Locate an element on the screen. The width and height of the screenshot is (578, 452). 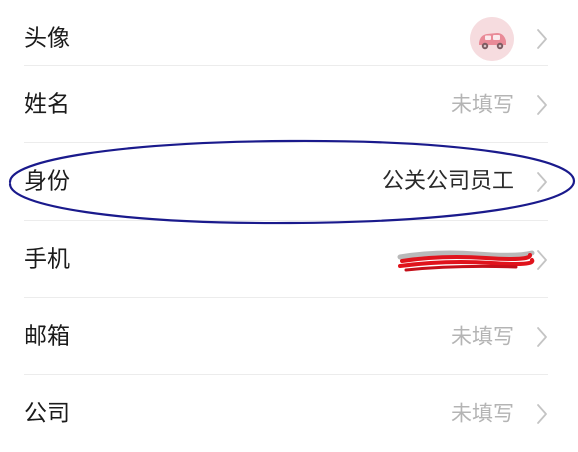
identity-row-label: 身份 is located at coordinates (47, 181).